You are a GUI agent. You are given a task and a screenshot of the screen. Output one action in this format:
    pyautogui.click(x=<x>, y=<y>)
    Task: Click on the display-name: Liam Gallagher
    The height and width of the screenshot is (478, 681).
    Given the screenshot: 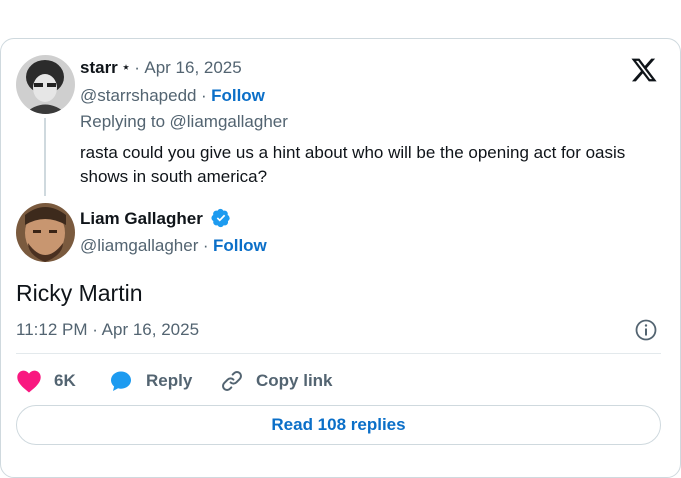 What is the action you would take?
    pyautogui.click(x=141, y=218)
    